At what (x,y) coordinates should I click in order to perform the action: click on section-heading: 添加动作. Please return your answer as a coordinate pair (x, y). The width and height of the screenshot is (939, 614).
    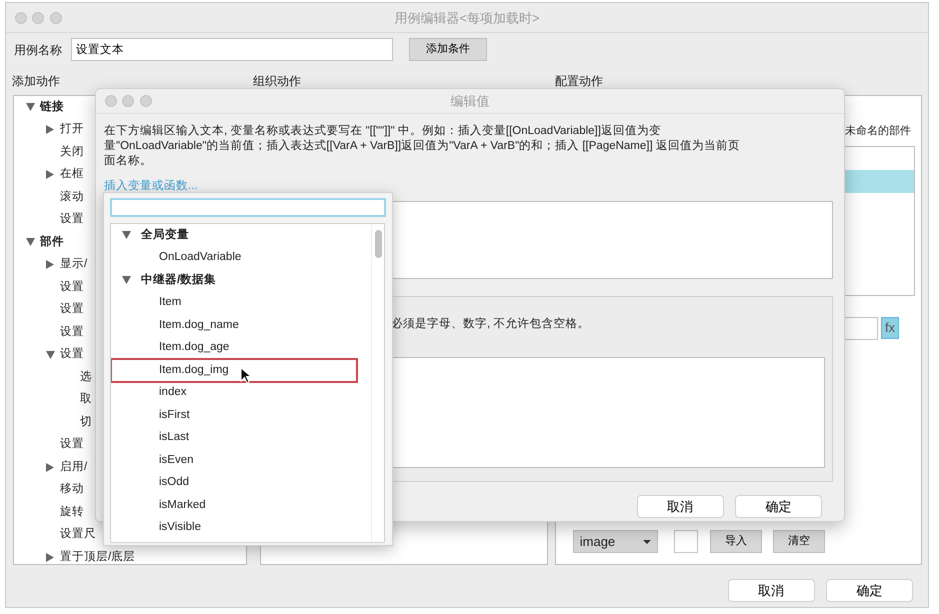
    Looking at the image, I should click on (36, 80).